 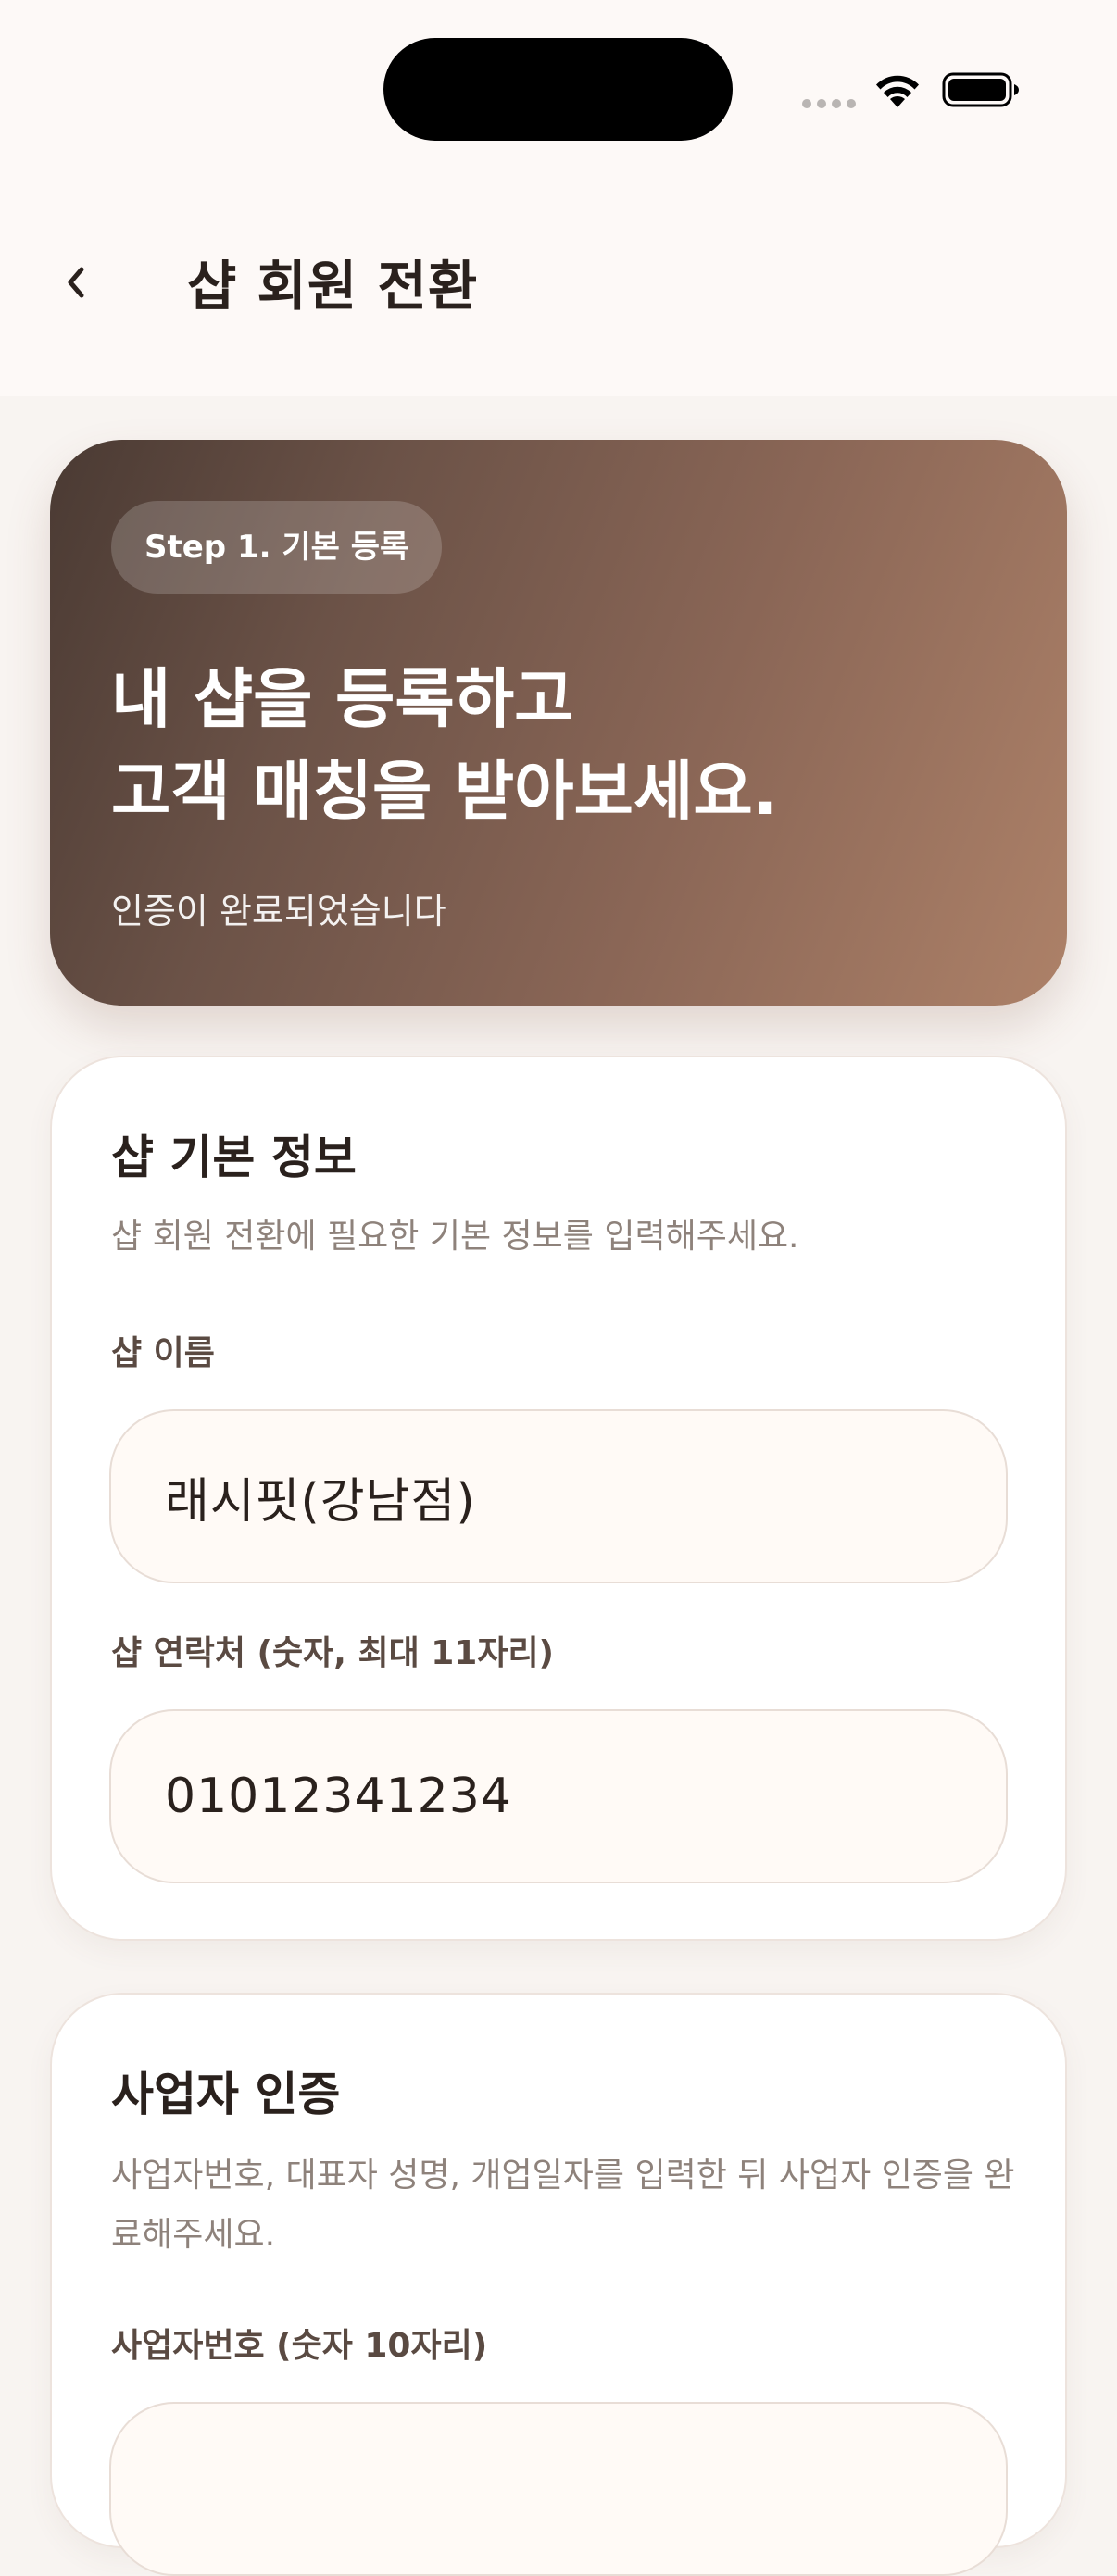 What do you see at coordinates (277, 547) in the screenshot?
I see `step-badge: Step 1. 기본 등록` at bounding box center [277, 547].